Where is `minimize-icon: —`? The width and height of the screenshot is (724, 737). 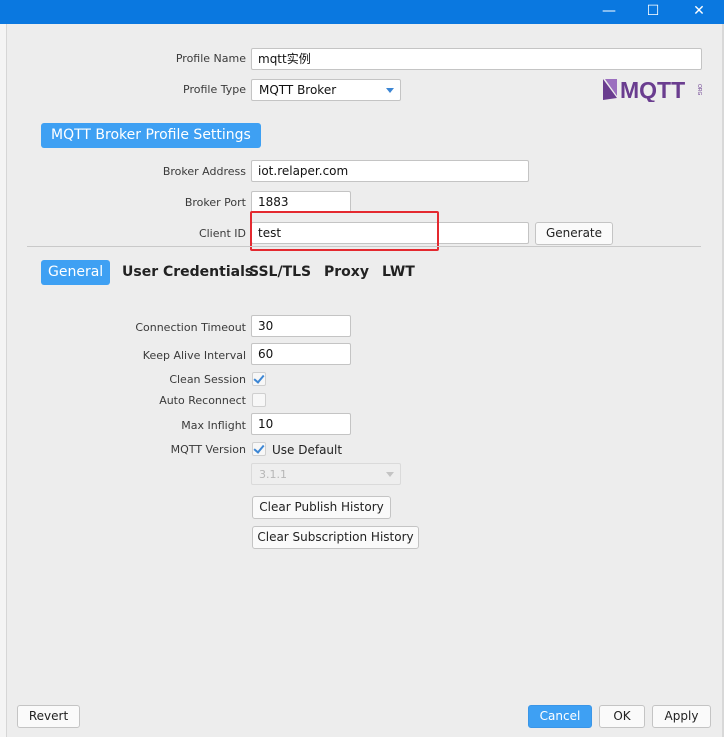
minimize-icon: — is located at coordinates (609, 11).